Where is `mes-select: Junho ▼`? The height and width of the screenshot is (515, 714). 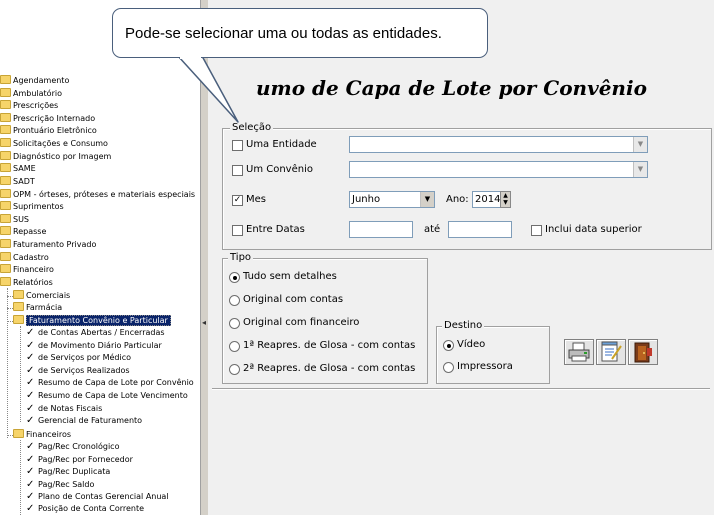
mes-select: Junho ▼ is located at coordinates (392, 199).